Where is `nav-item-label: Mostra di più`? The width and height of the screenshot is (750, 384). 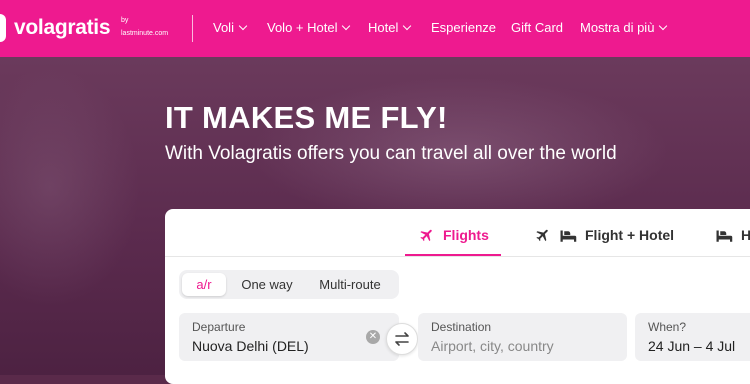
nav-item-label: Mostra di più is located at coordinates (617, 27).